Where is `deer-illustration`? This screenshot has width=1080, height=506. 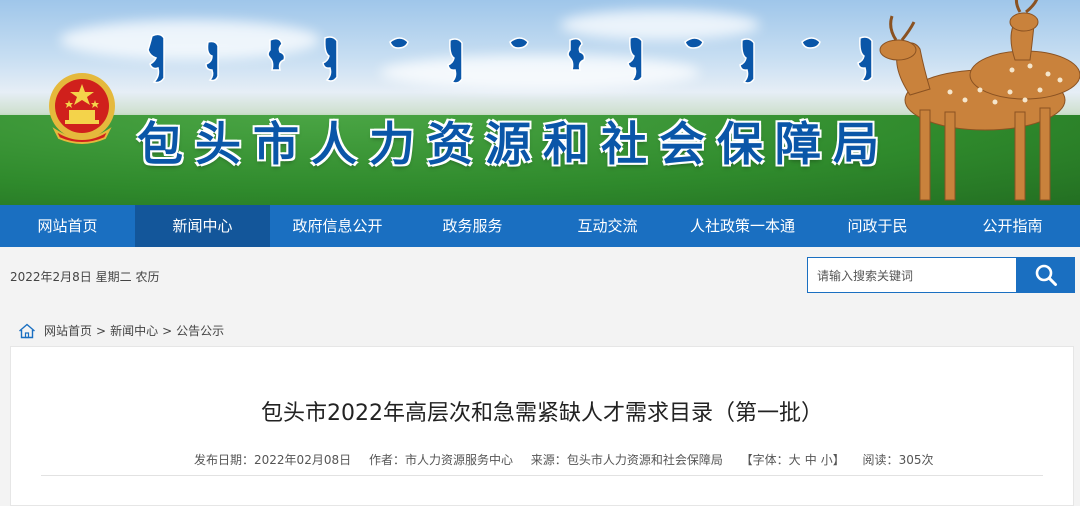
deer-illustration is located at coordinates (979, 100).